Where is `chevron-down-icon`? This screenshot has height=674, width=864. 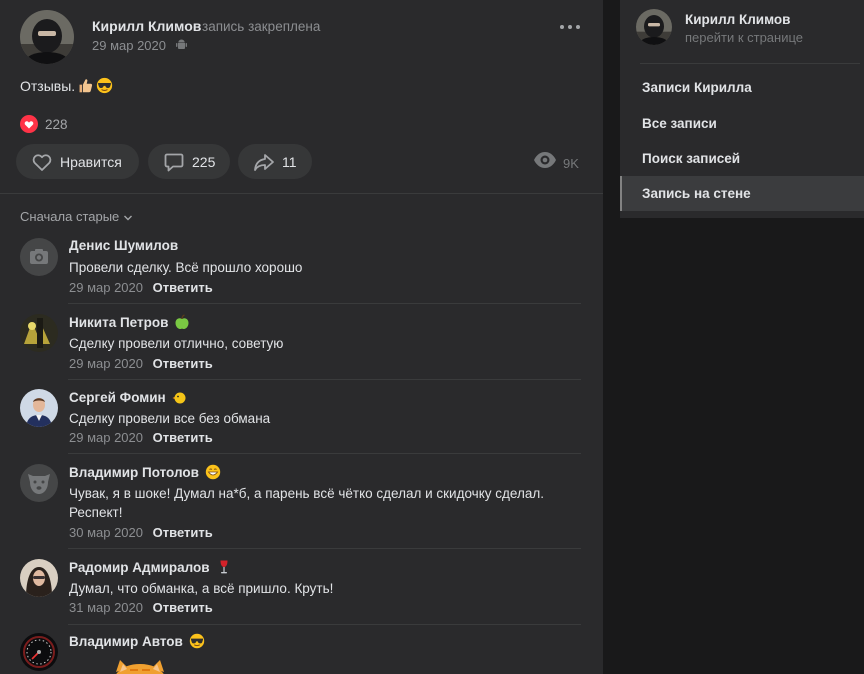 chevron-down-icon is located at coordinates (128, 217).